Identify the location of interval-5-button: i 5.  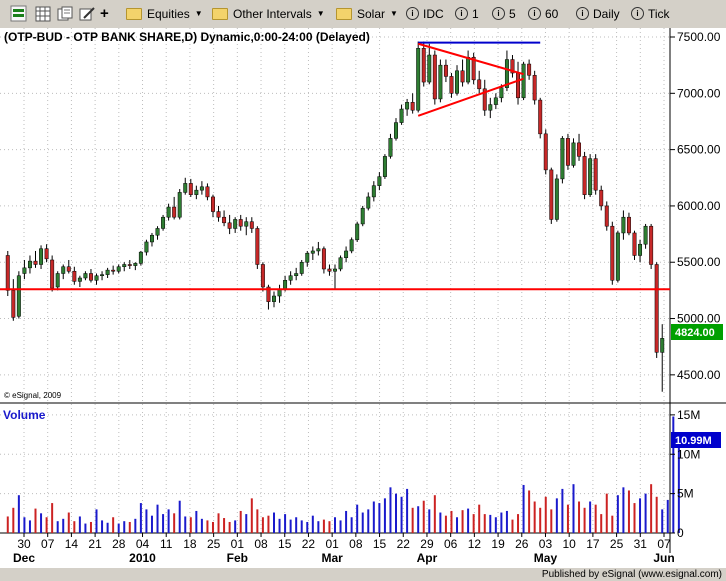
(504, 13).